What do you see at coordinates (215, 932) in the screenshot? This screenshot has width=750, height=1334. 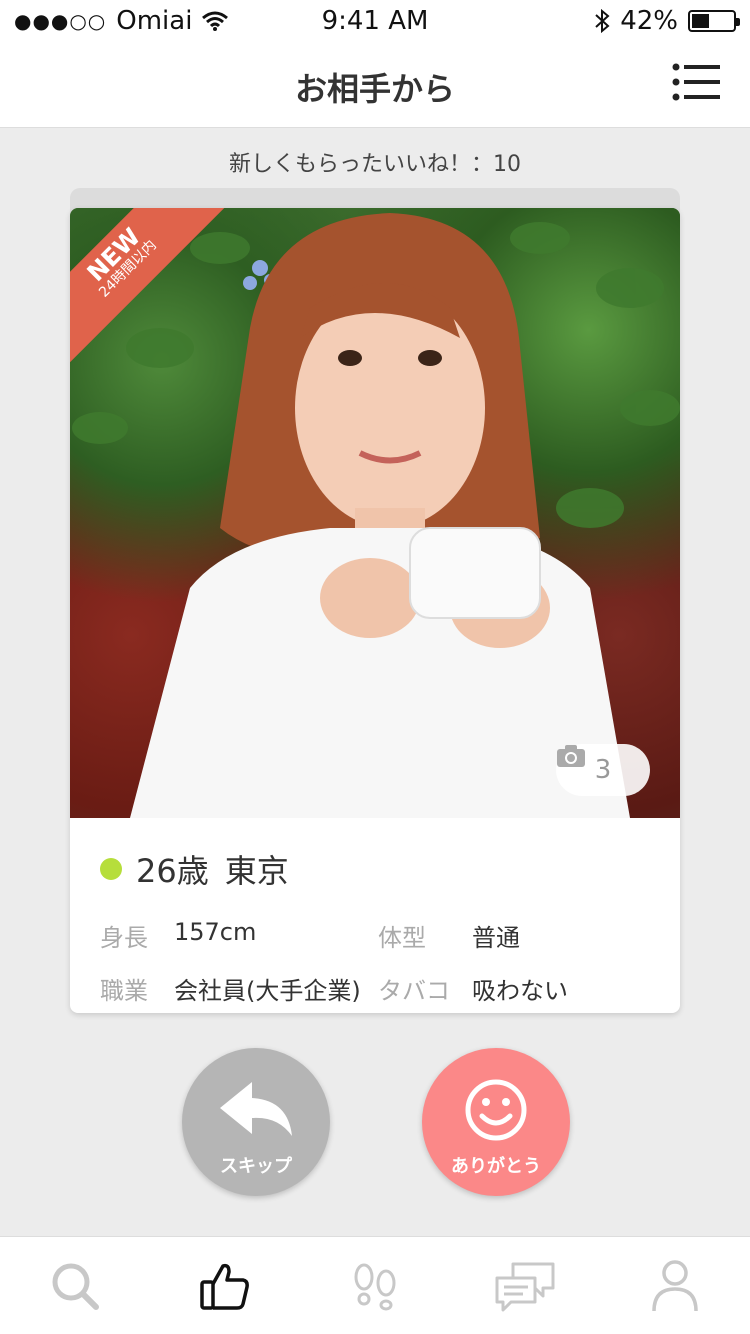 I see `detail-value: 157cm` at bounding box center [215, 932].